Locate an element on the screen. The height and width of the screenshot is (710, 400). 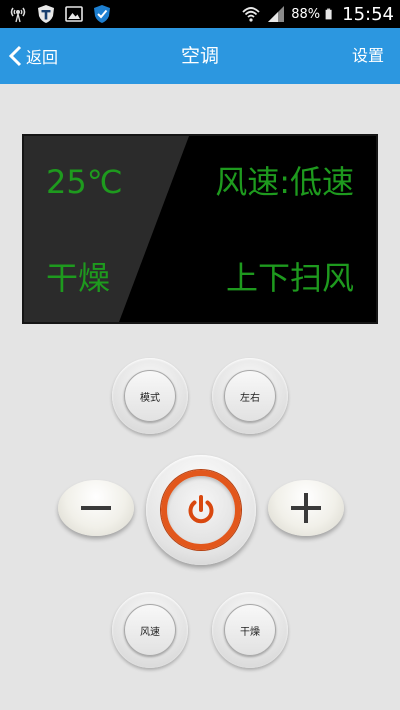
antenna-icon is located at coordinates (18, 15).